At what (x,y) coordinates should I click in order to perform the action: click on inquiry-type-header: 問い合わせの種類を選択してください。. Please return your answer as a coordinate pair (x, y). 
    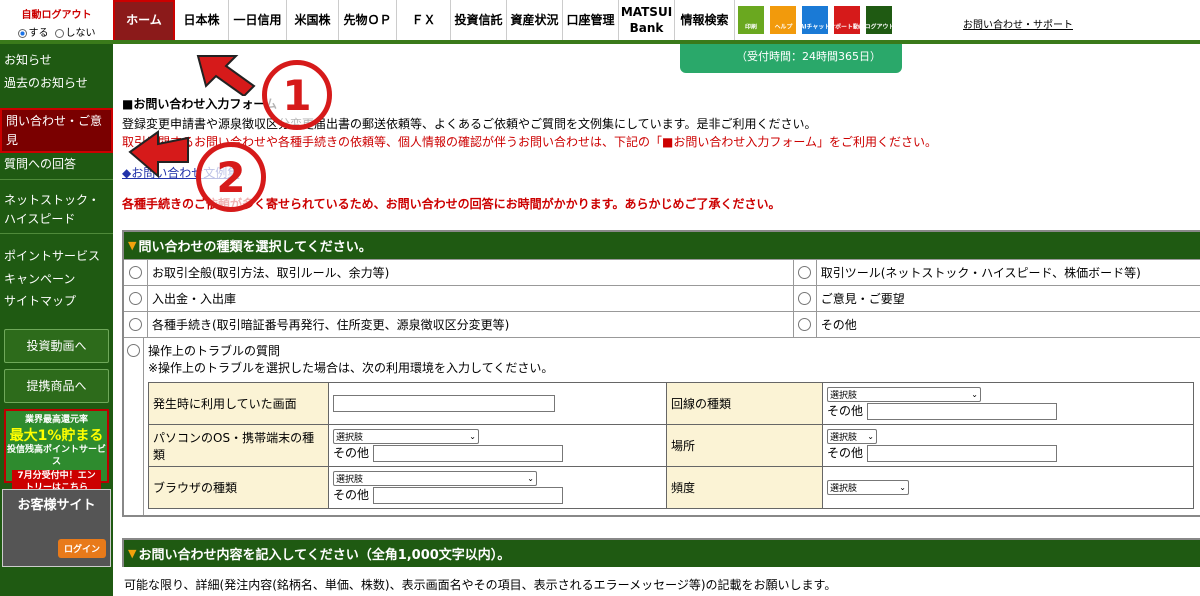
    Looking at the image, I should click on (255, 247).